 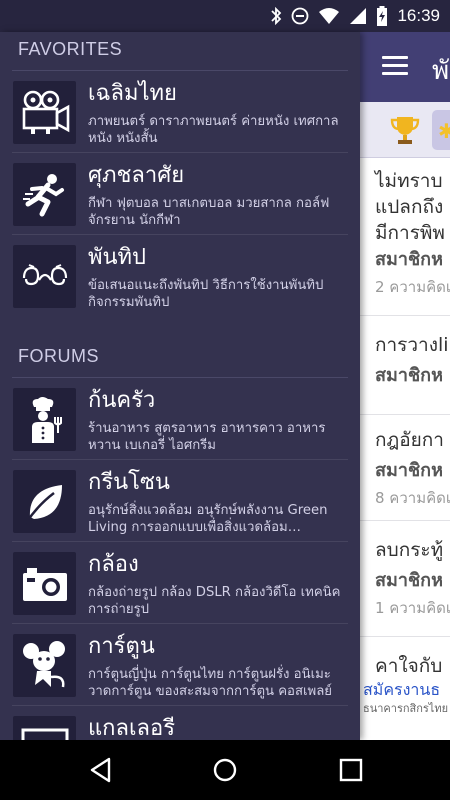 What do you see at coordinates (406, 708) in the screenshot?
I see `ad-sponsor: ธนาคารกสิกรไทย` at bounding box center [406, 708].